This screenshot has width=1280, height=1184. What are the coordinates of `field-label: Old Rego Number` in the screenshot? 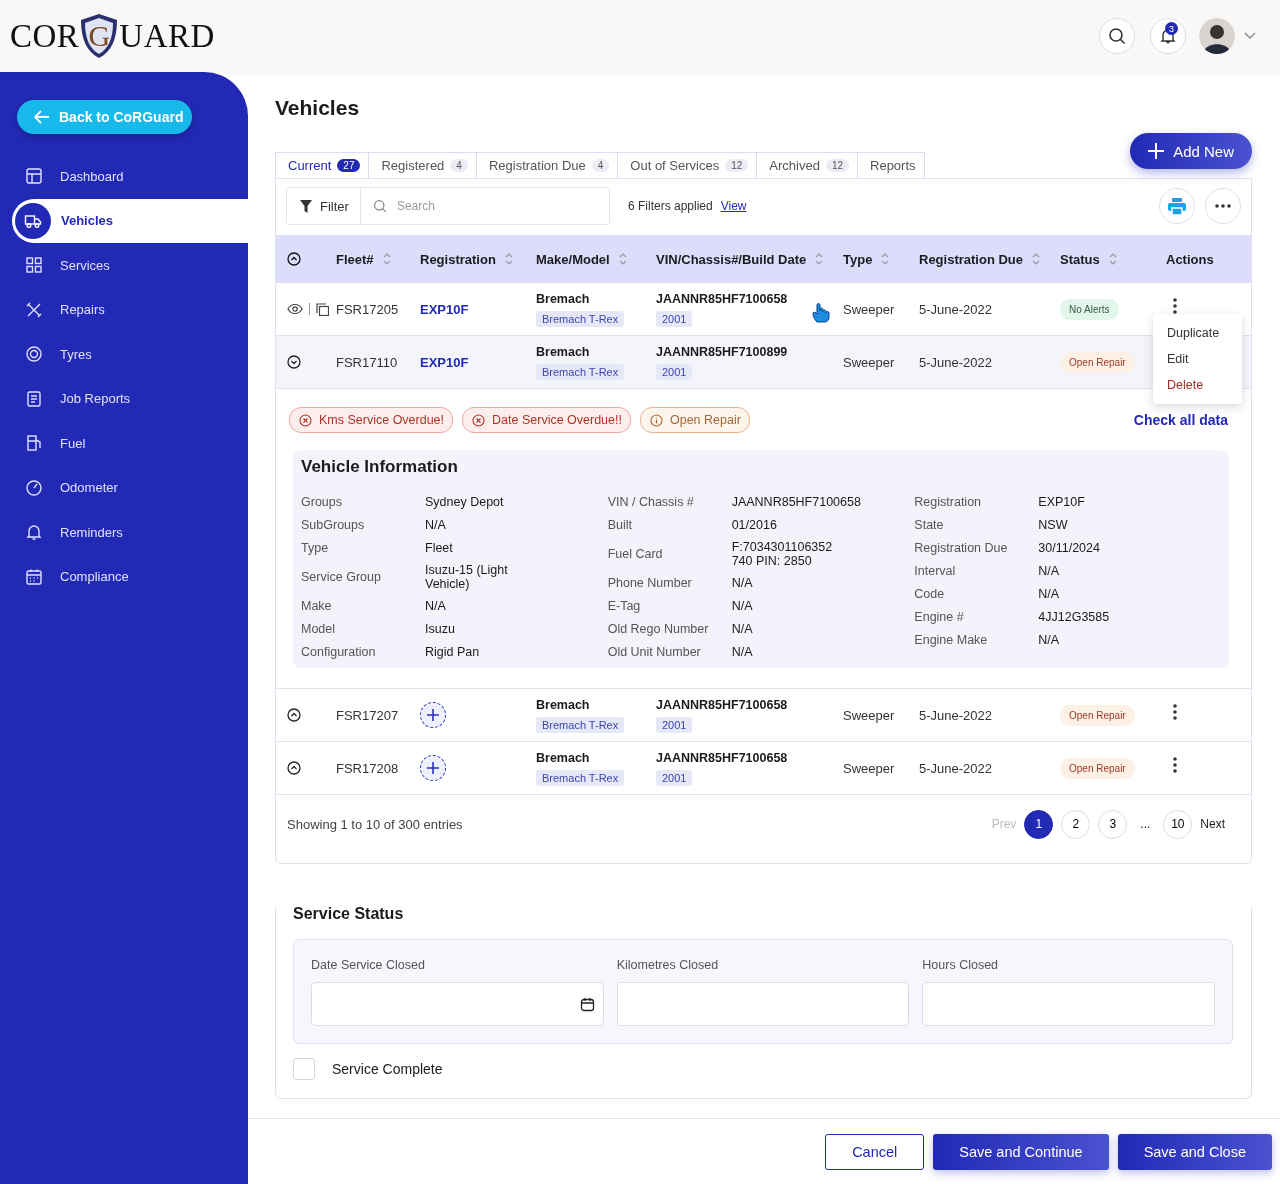 It's located at (658, 629).